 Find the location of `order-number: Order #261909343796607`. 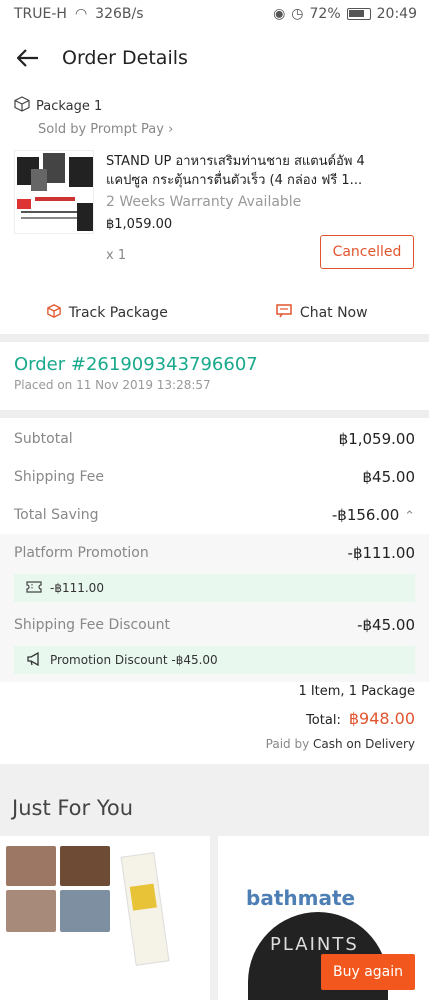

order-number: Order #261909343796607 is located at coordinates (136, 364).